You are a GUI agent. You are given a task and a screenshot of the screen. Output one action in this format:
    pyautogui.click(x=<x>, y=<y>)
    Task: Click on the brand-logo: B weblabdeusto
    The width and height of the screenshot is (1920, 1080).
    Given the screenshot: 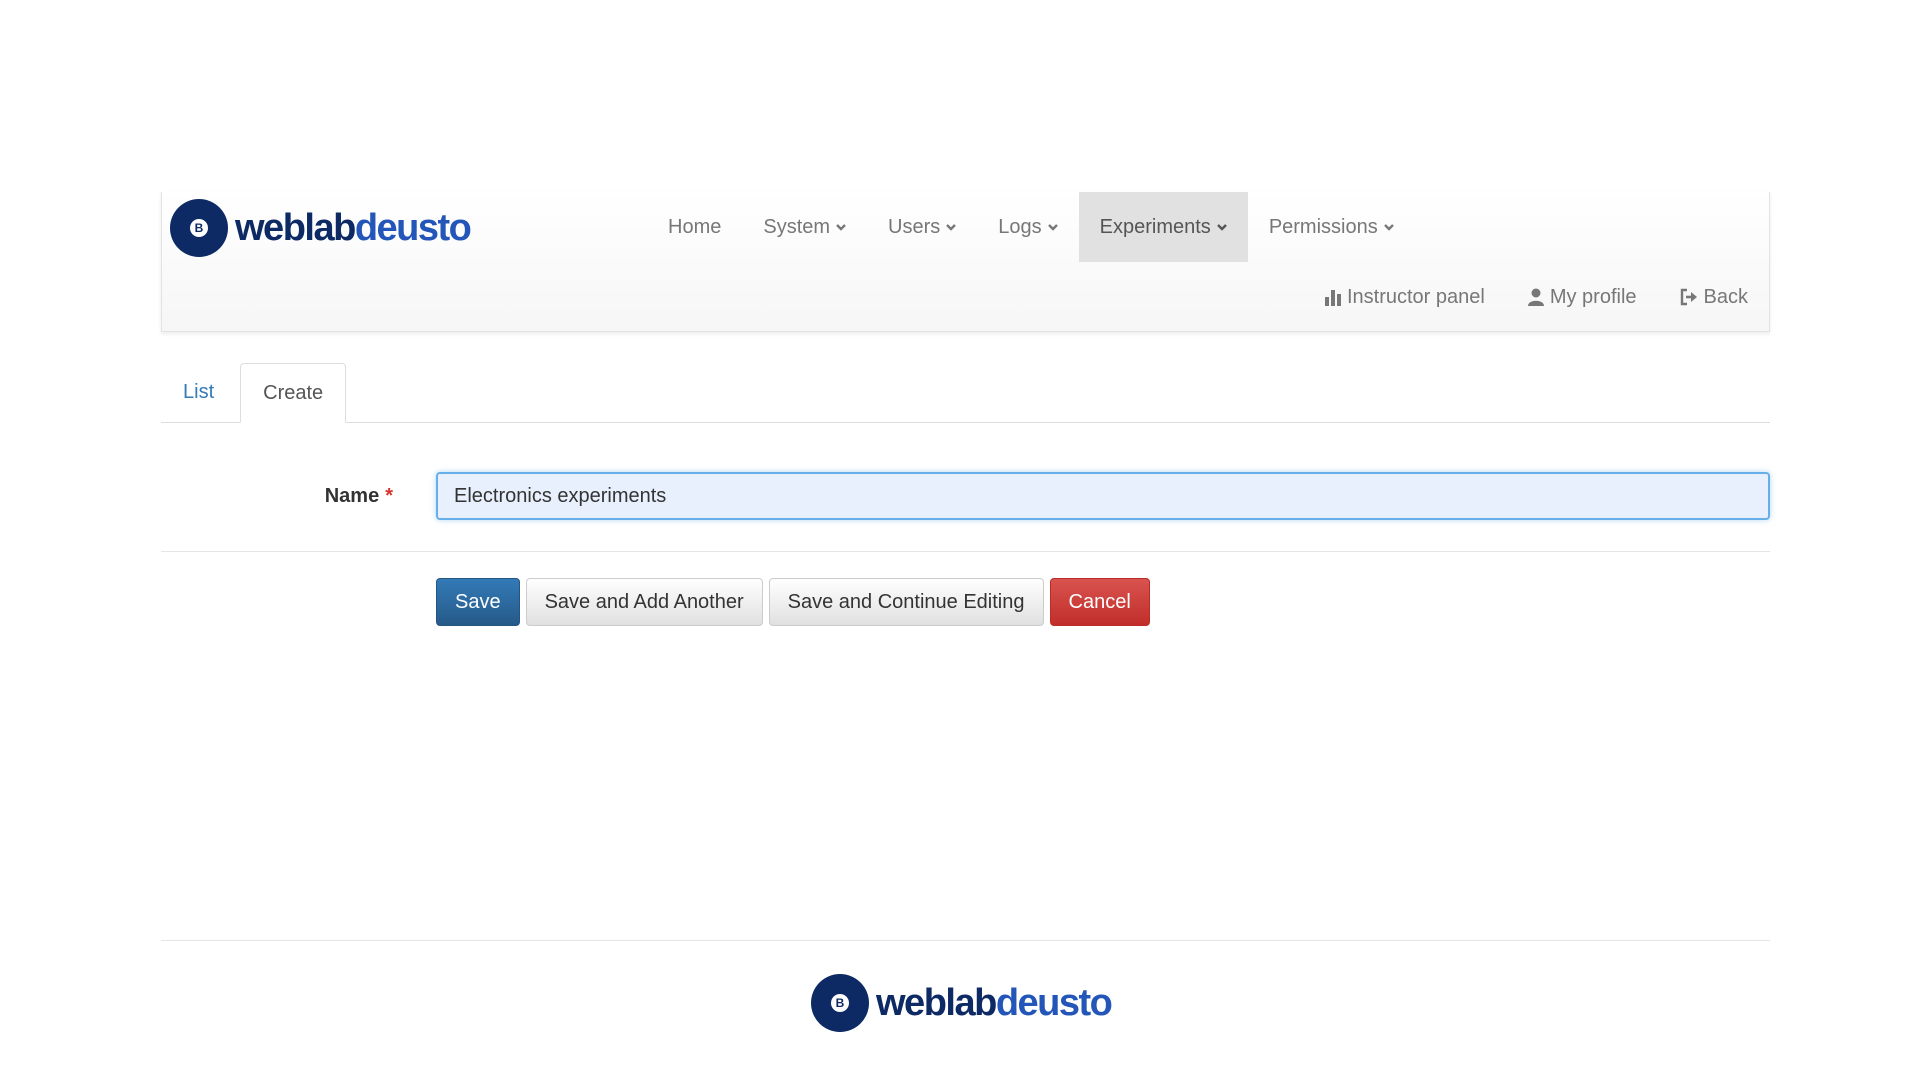 What is the action you would take?
    pyautogui.click(x=321, y=228)
    